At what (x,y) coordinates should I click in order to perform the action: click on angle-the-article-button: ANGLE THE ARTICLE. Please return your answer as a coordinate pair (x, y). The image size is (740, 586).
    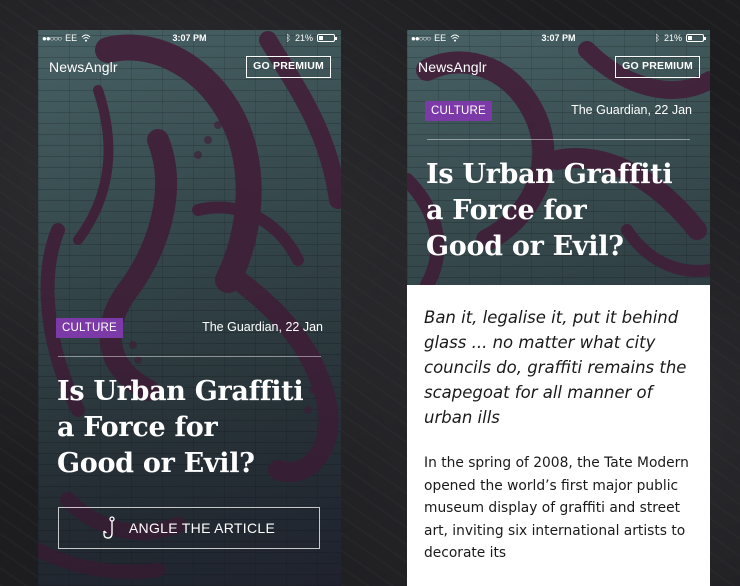
    Looking at the image, I should click on (189, 528).